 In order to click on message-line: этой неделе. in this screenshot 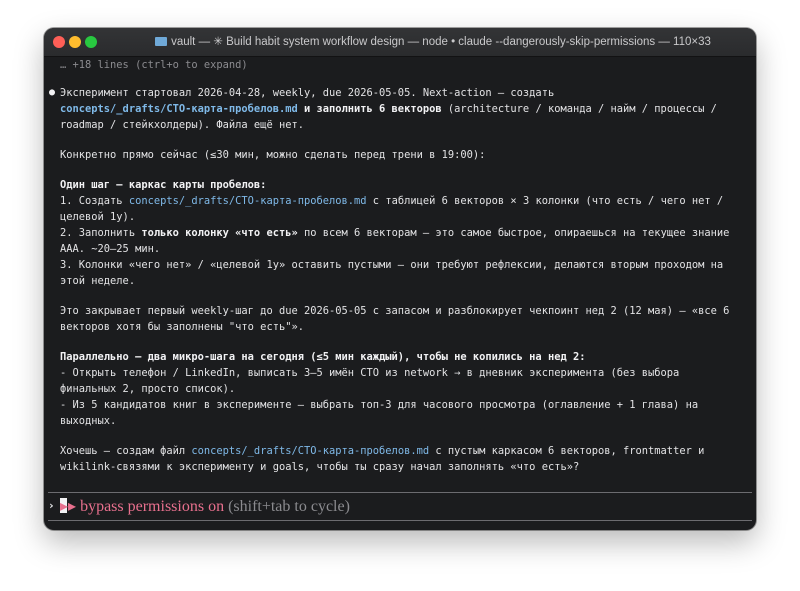, I will do `click(98, 281)`.